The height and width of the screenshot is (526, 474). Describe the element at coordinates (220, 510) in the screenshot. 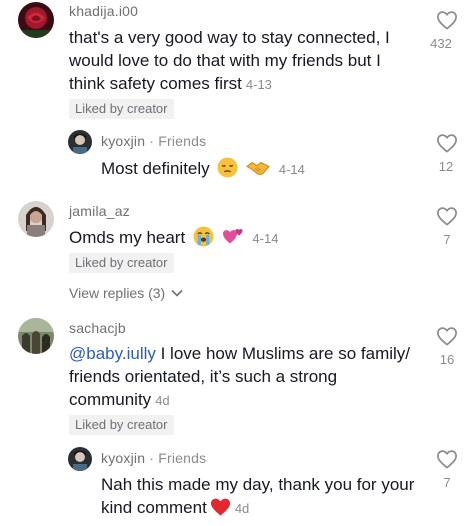

I see `red-heart-icon` at that location.